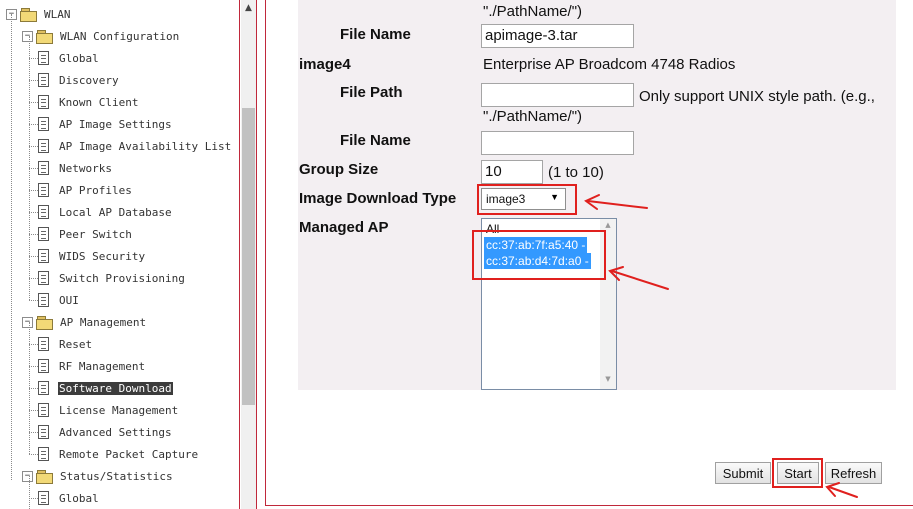 The width and height of the screenshot is (913, 509). What do you see at coordinates (533, 11) in the screenshot?
I see `path-hint: "./PathName/")` at bounding box center [533, 11].